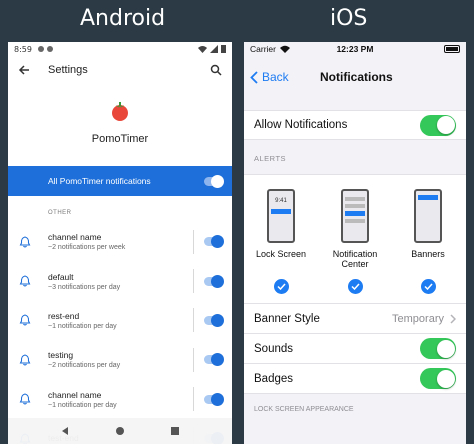 The image size is (474, 444). I want to click on alert-style-notification-center: Notification Center, so click(355, 241).